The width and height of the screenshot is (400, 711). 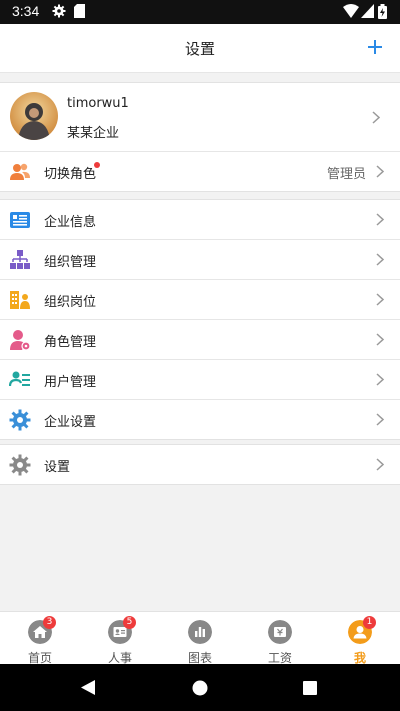 I want to click on settings-card: 设置, so click(x=200, y=464).